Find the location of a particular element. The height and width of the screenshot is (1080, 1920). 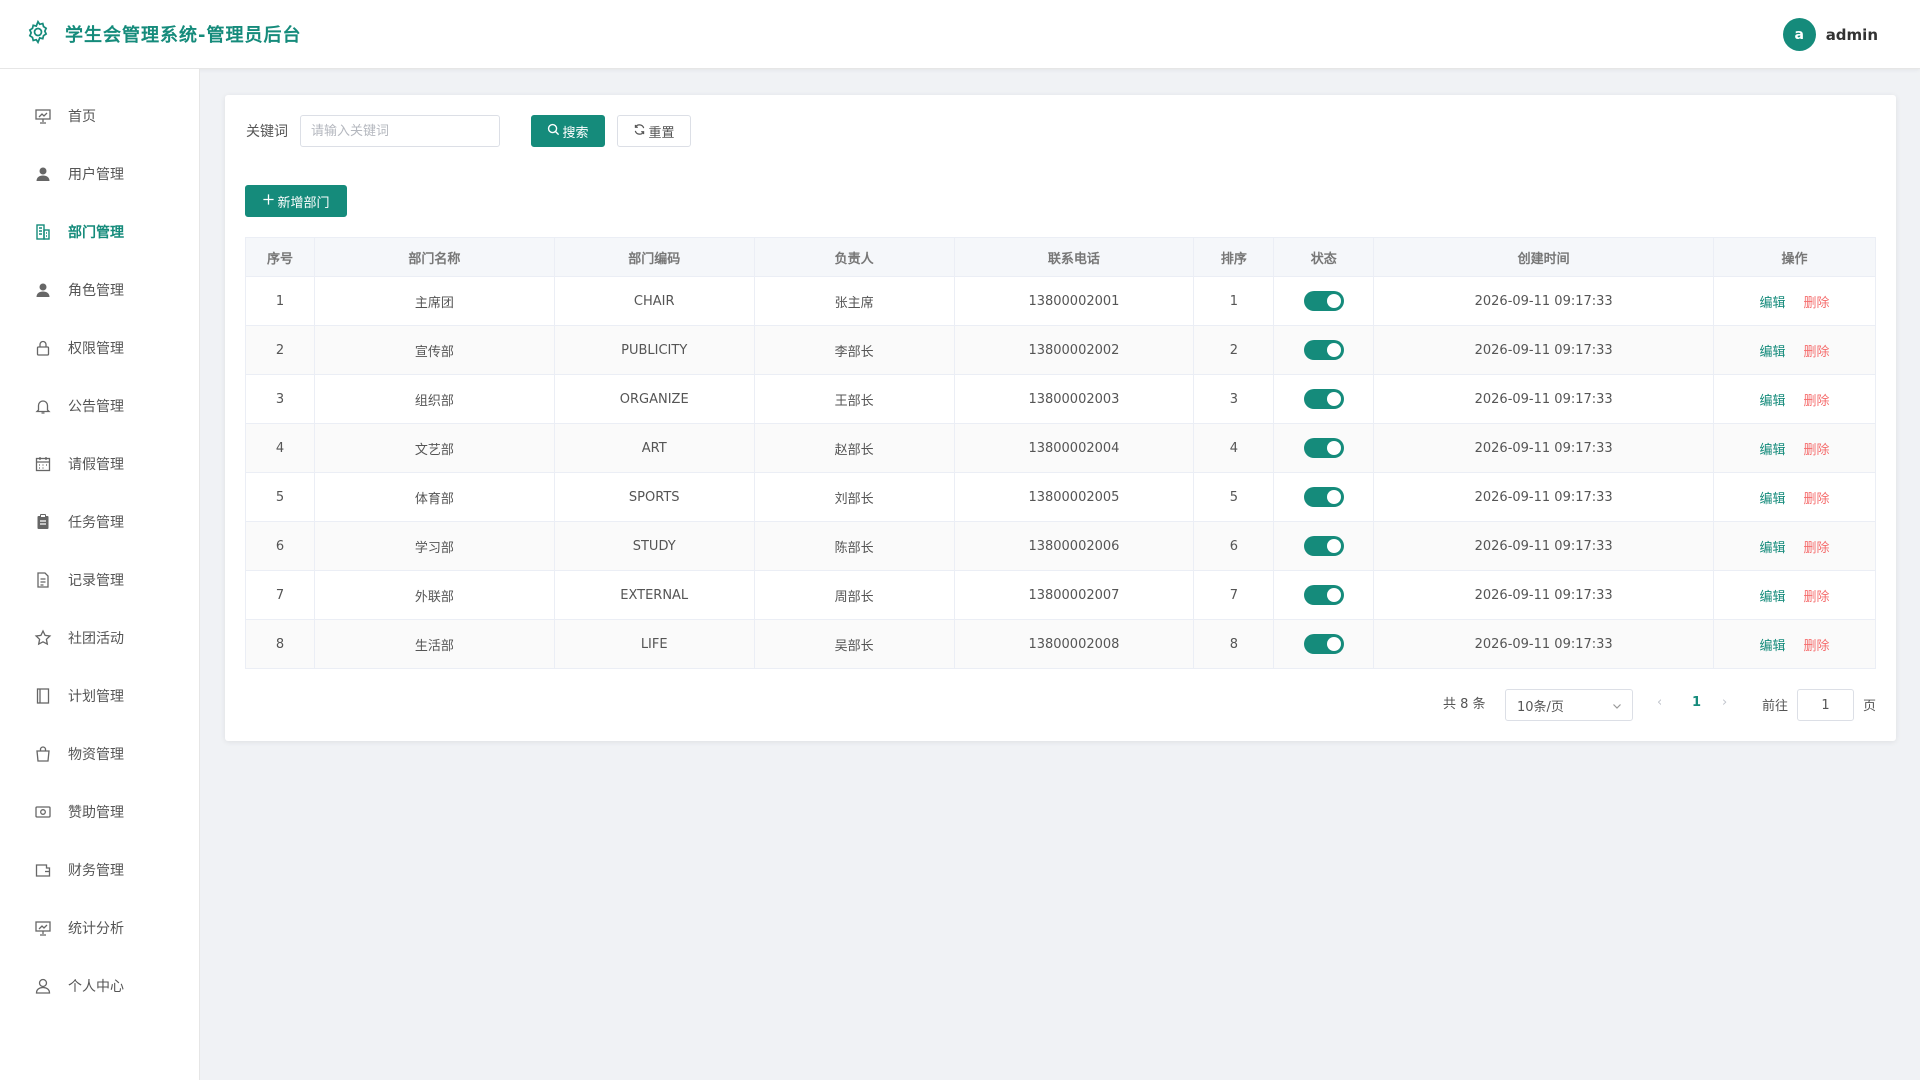

column-header: 部门编码 is located at coordinates (654, 257).